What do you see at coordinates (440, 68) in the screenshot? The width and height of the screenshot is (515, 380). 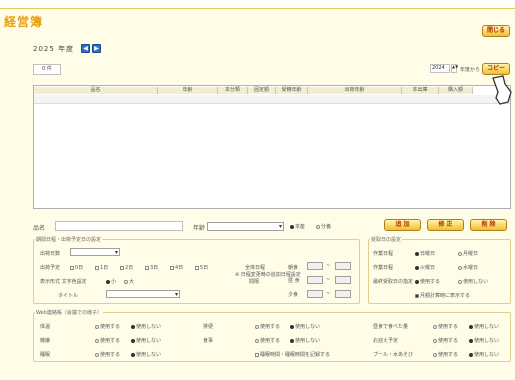 I see `copy-year-input: 2024` at bounding box center [440, 68].